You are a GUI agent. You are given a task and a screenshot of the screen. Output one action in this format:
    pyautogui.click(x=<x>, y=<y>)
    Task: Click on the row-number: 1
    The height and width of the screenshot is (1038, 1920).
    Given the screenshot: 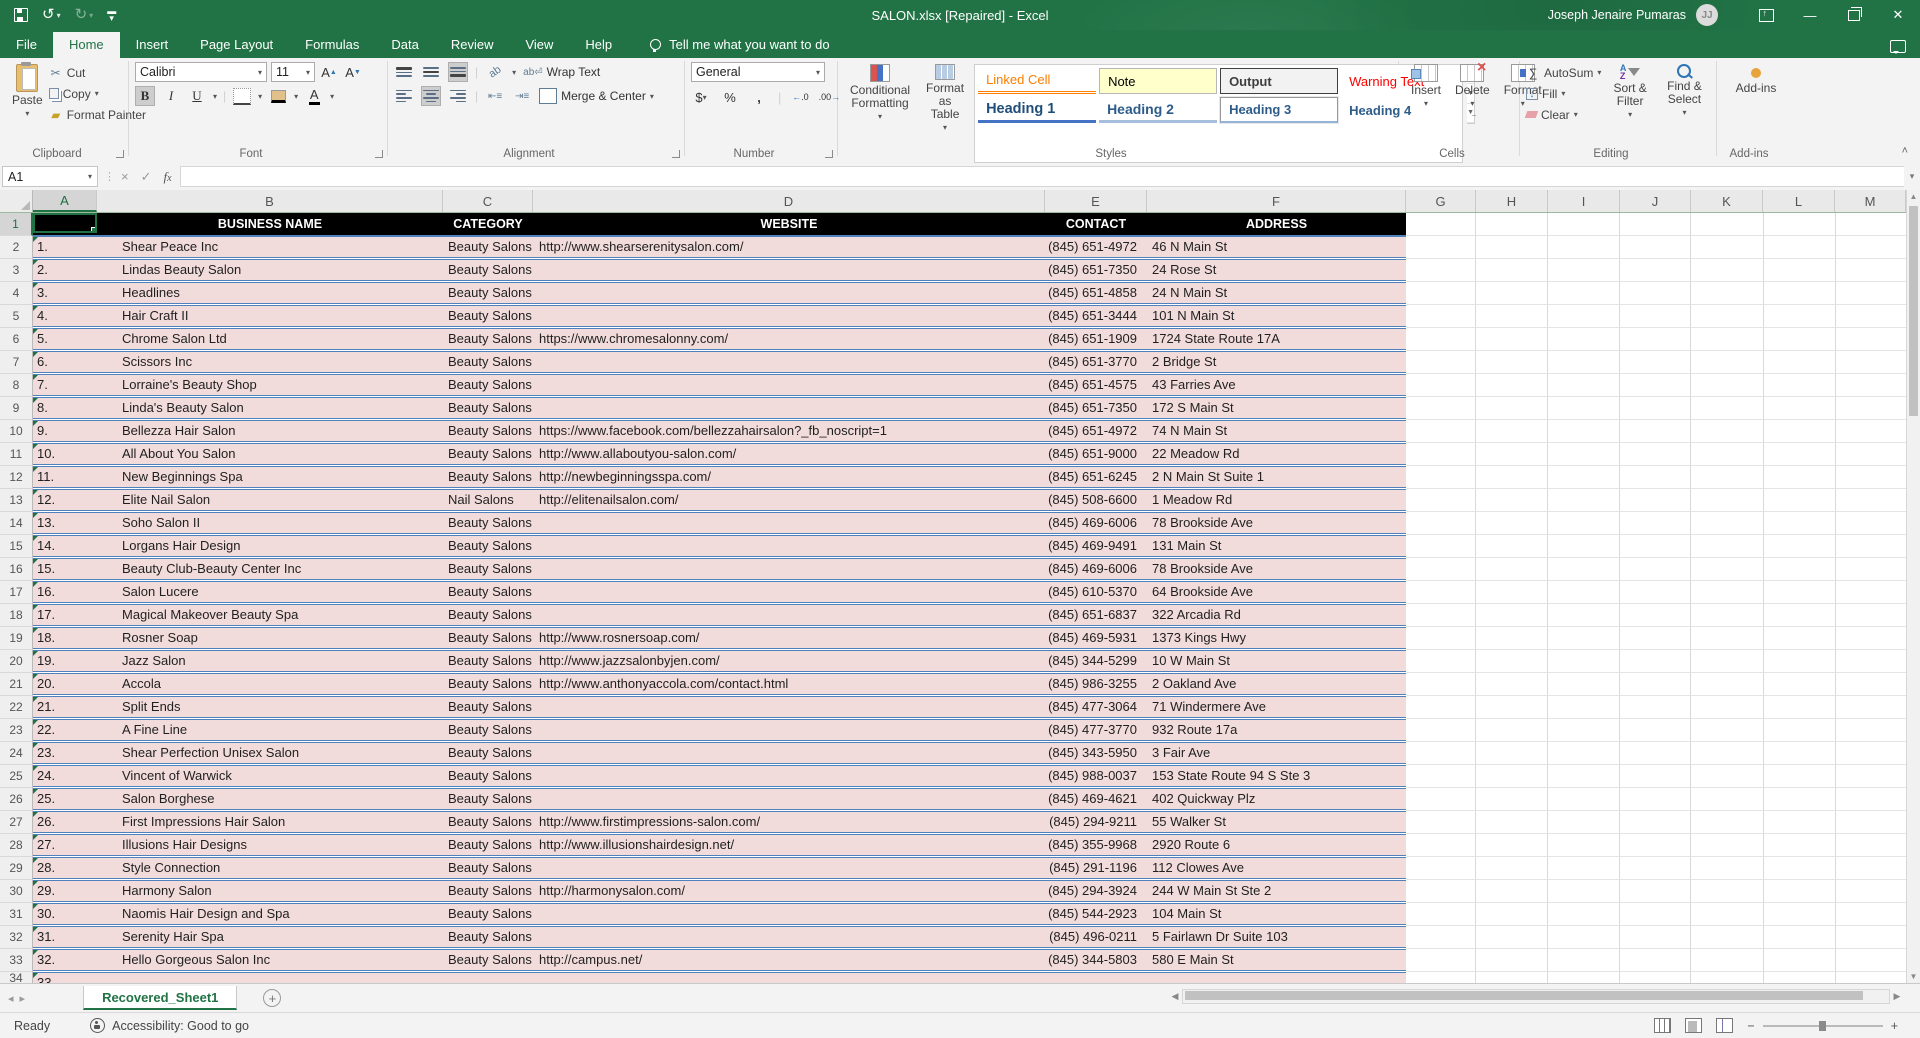 What is the action you would take?
    pyautogui.click(x=16, y=224)
    